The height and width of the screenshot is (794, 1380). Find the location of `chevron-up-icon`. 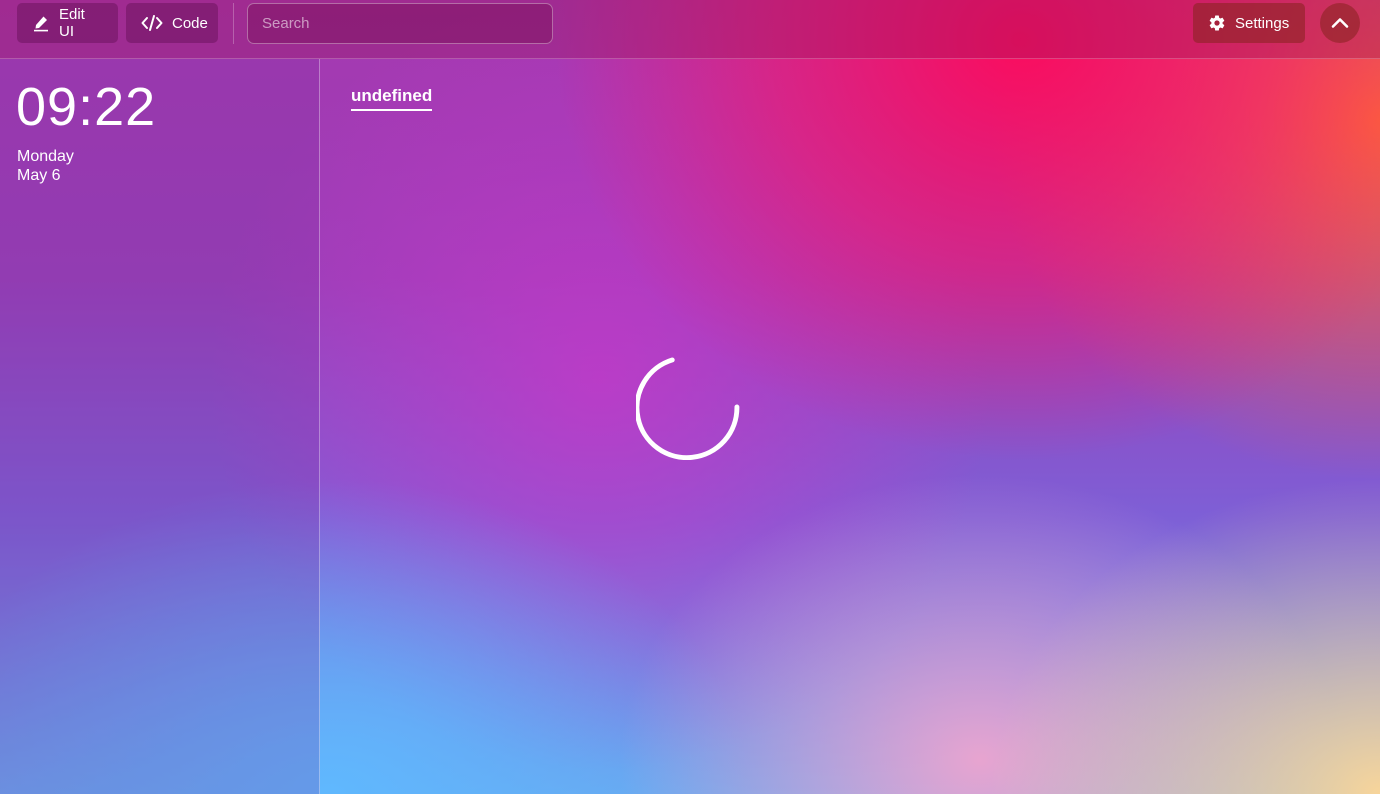

chevron-up-icon is located at coordinates (1340, 23).